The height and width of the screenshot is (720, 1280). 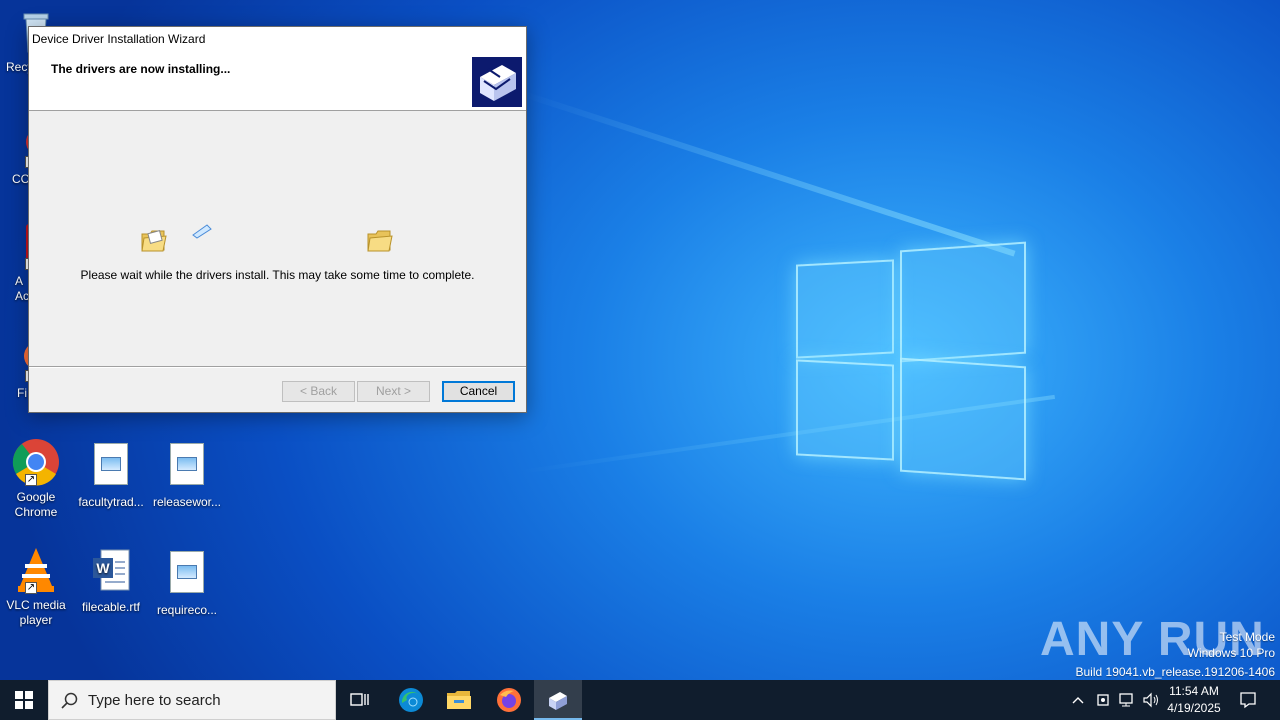 I want to click on svg-text: W, so click(x=103, y=568).